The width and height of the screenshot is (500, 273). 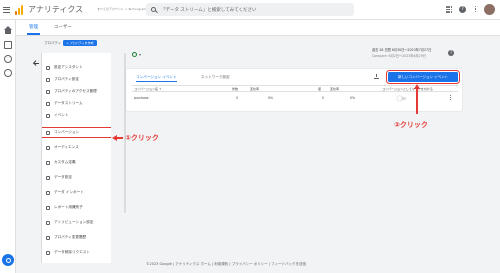 What do you see at coordinates (76, 162) in the screenshot?
I see `nav-item-custom-definitions: カスタム定義` at bounding box center [76, 162].